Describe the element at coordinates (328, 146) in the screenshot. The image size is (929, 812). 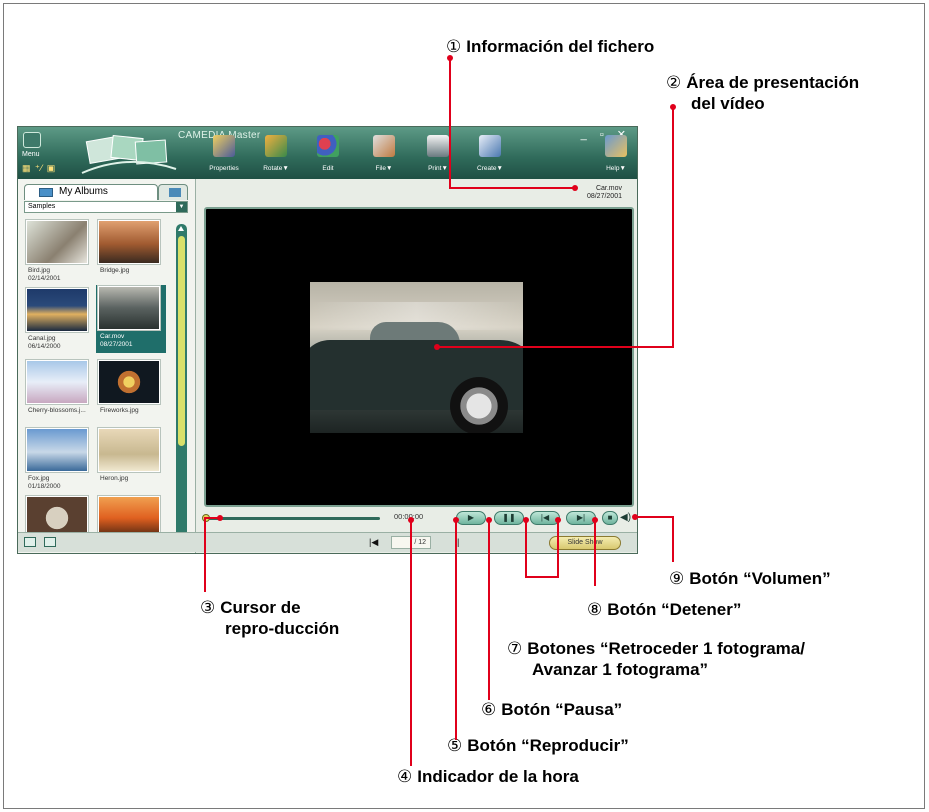
I see `edit-icon` at that location.